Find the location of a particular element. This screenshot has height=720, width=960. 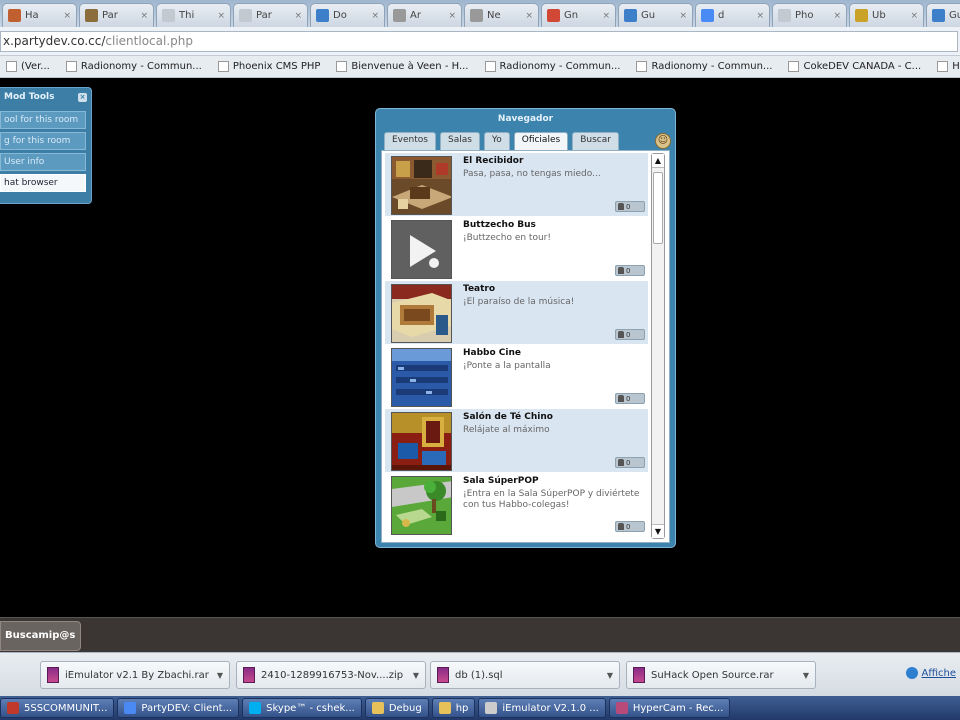

browser-tab: Ar × is located at coordinates (424, 15).